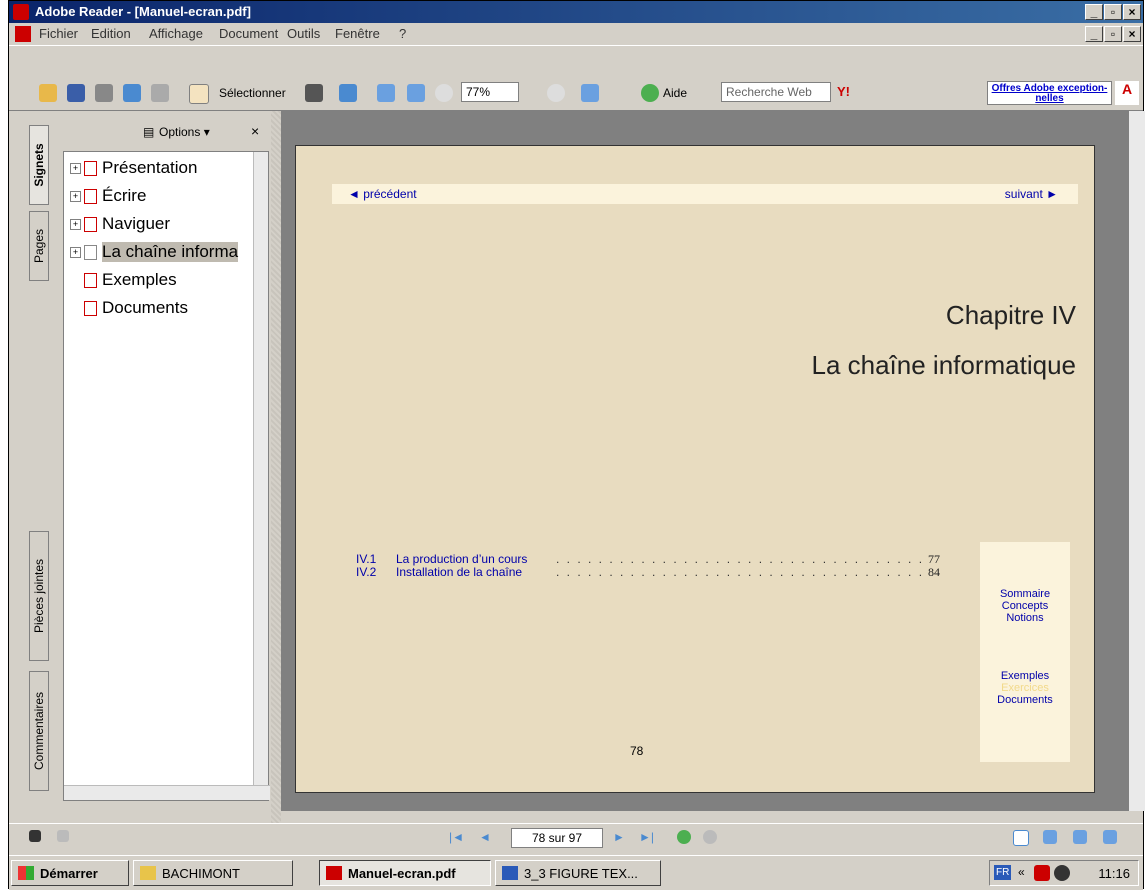 The image size is (1146, 890). I want to click on menu-help: ?, so click(402, 33).